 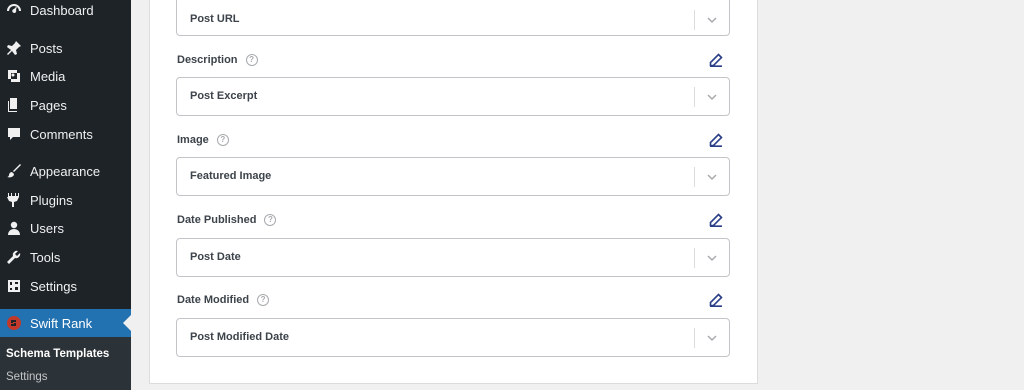 What do you see at coordinates (453, 18) in the screenshot?
I see `url-select: Post URL` at bounding box center [453, 18].